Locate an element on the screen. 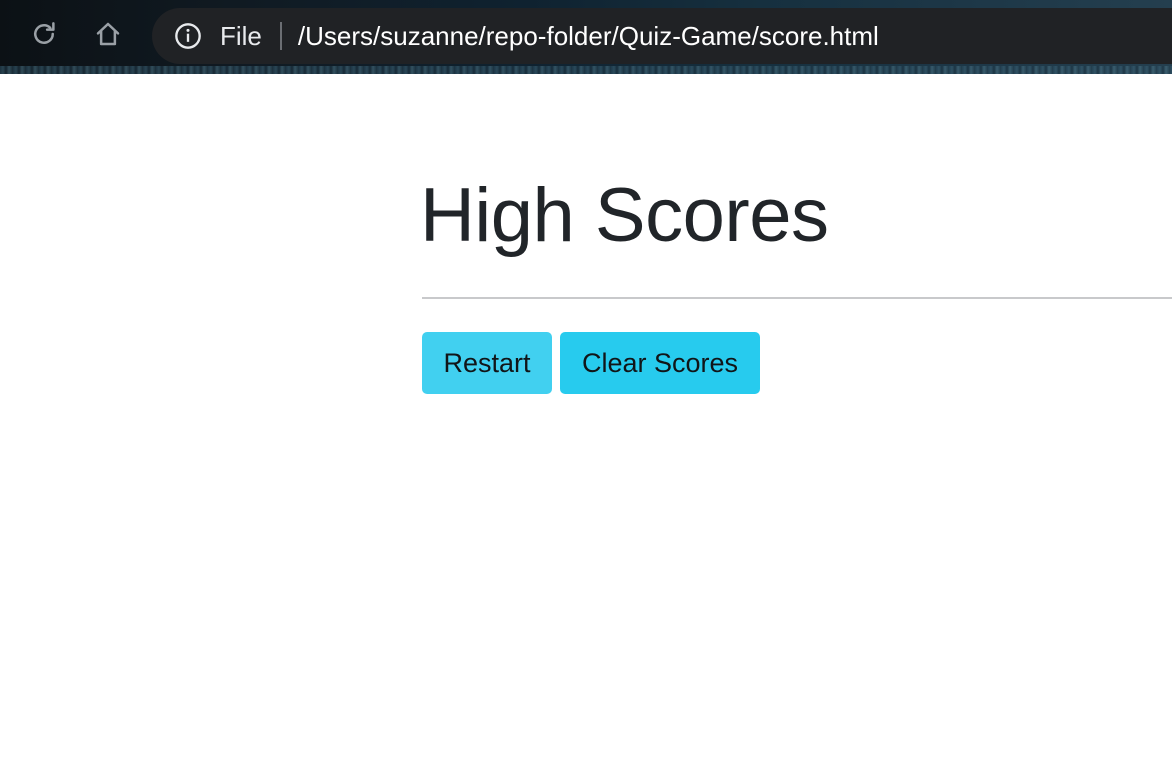 Image resolution: width=1172 pixels, height=766 pixels. reload-icon is located at coordinates (44, 36).